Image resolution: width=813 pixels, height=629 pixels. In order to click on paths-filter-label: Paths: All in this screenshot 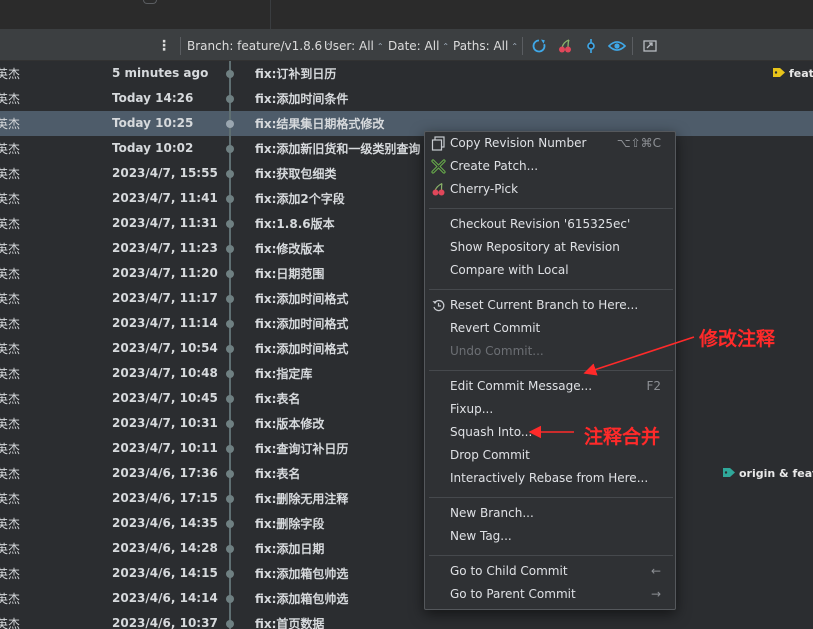, I will do `click(481, 46)`.